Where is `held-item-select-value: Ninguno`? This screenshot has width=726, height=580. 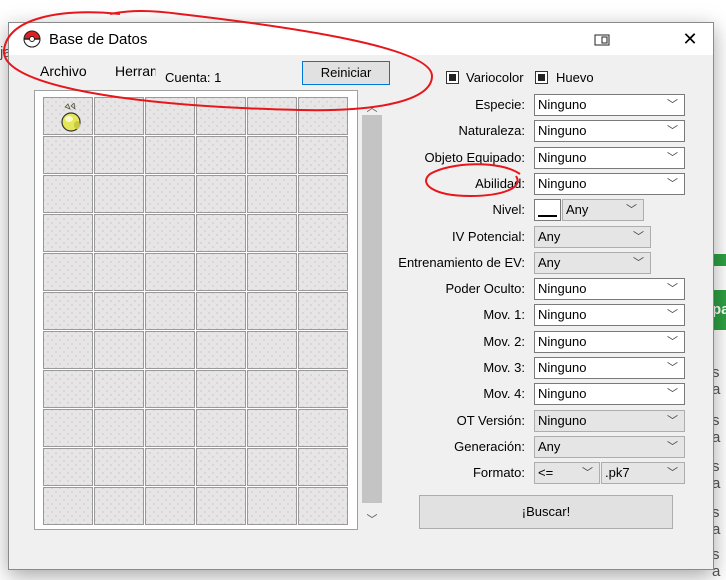 held-item-select-value: Ninguno is located at coordinates (562, 157).